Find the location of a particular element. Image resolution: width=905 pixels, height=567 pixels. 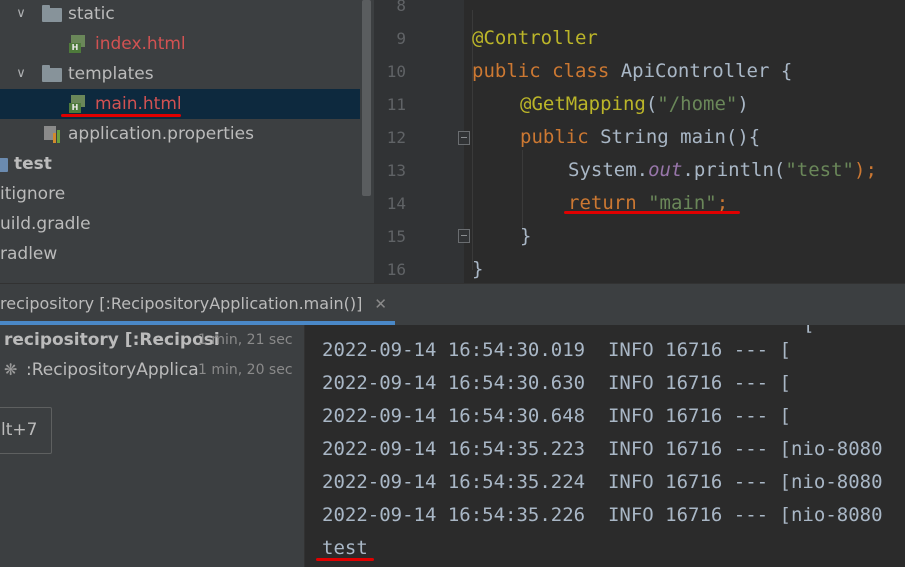

line-number: 14 is located at coordinates (396, 203).